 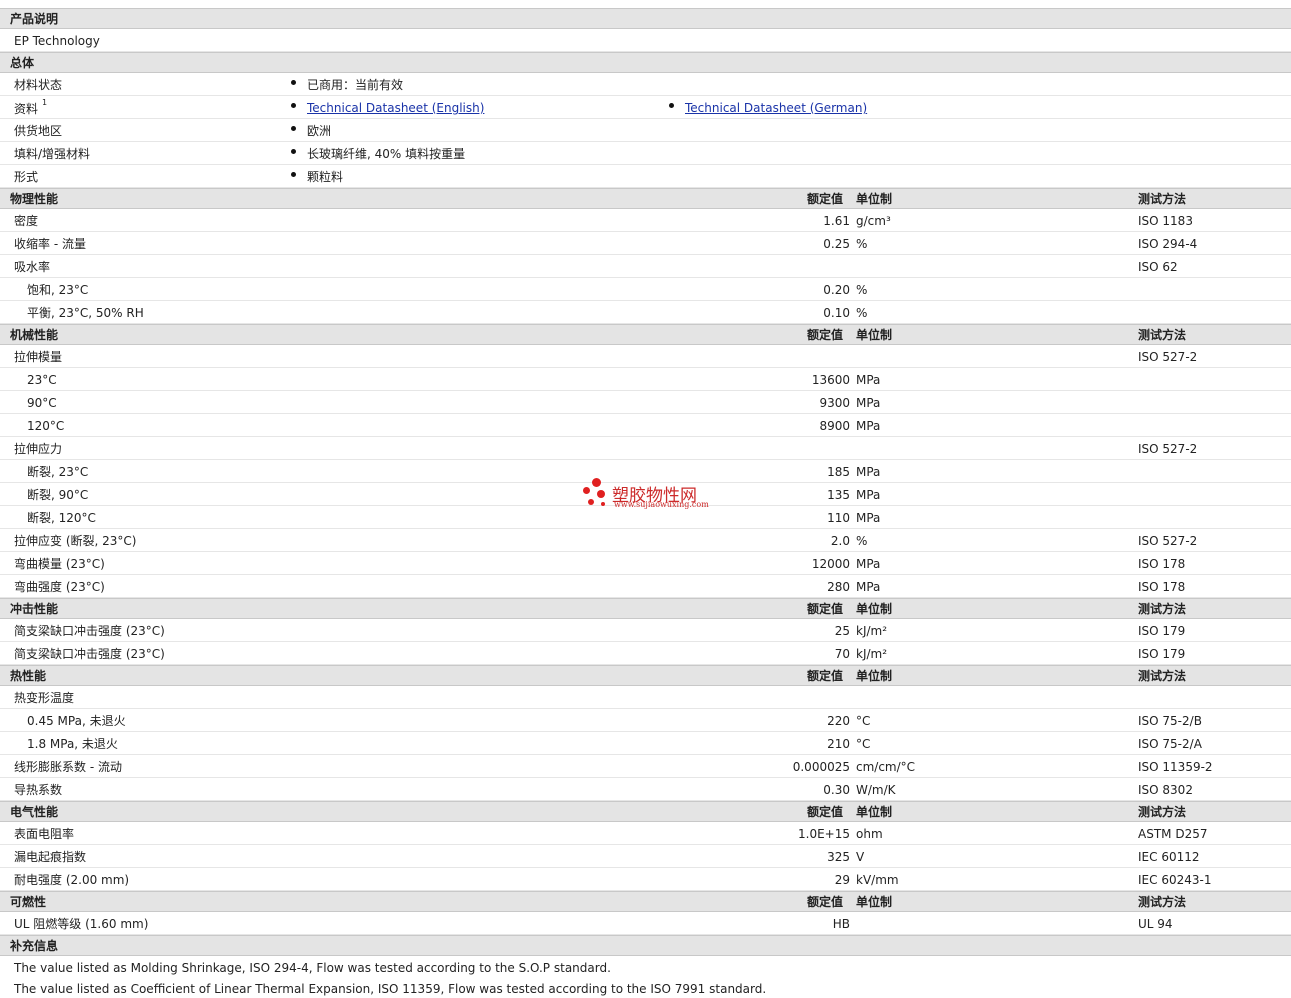 I want to click on footnote-marker: 1, so click(x=45, y=102).